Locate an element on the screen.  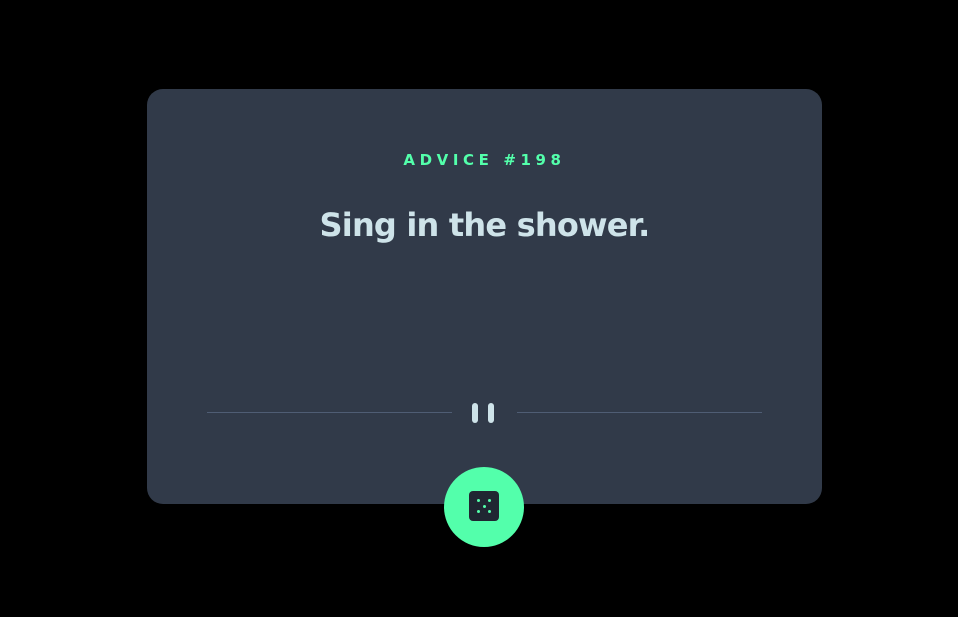
advice-number: ADVICE #198 is located at coordinates (484, 160).